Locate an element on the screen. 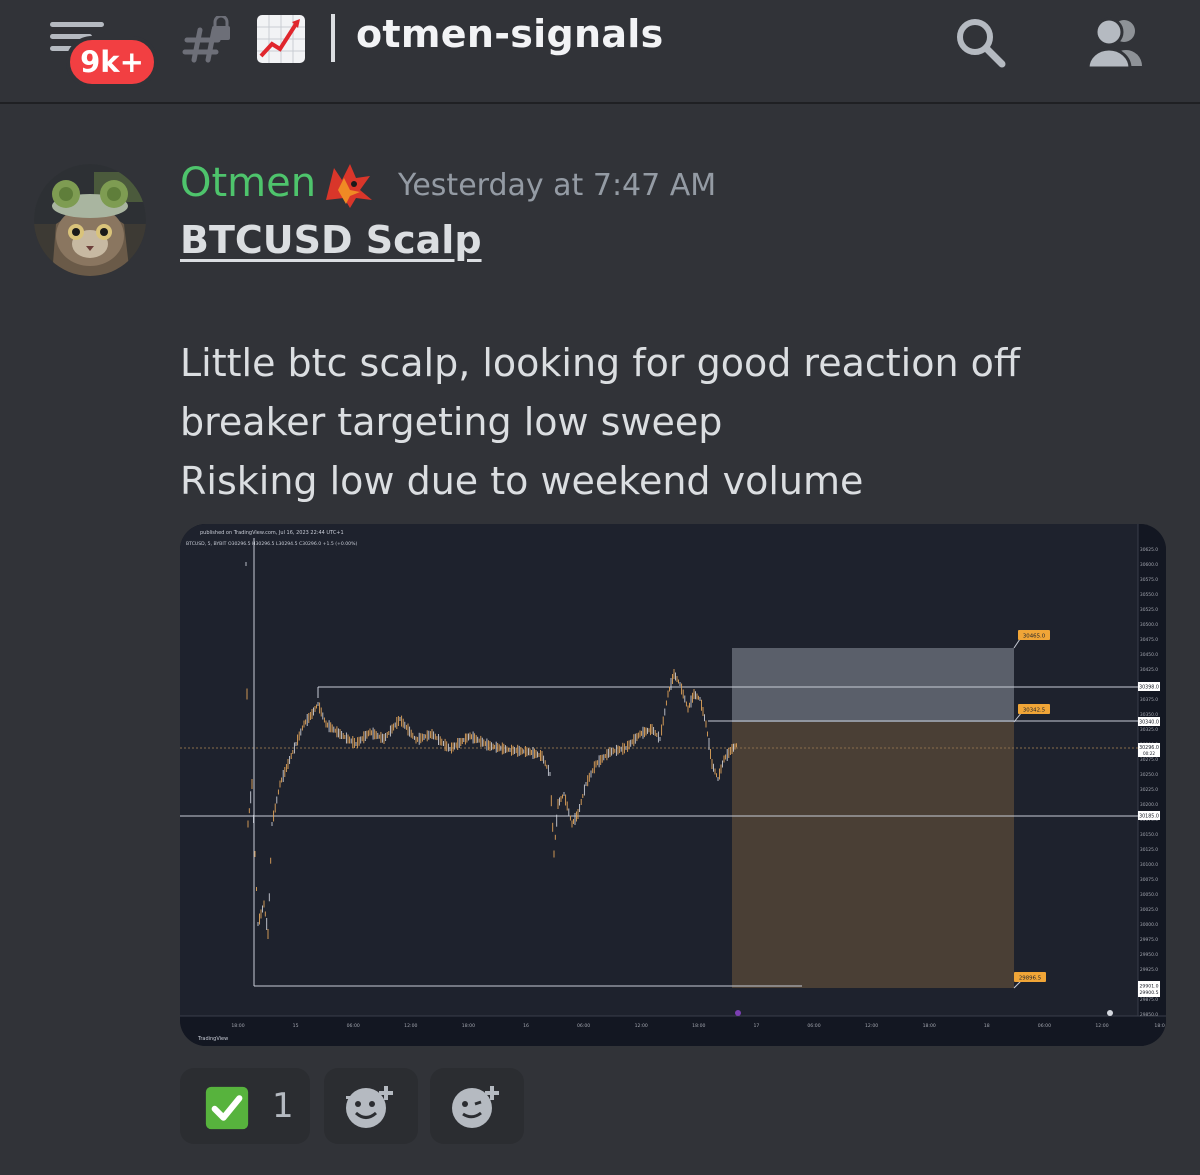 Image resolution: width=1200 pixels, height=1175 pixels. price-axis-label: 30500.0 is located at coordinates (1149, 625).